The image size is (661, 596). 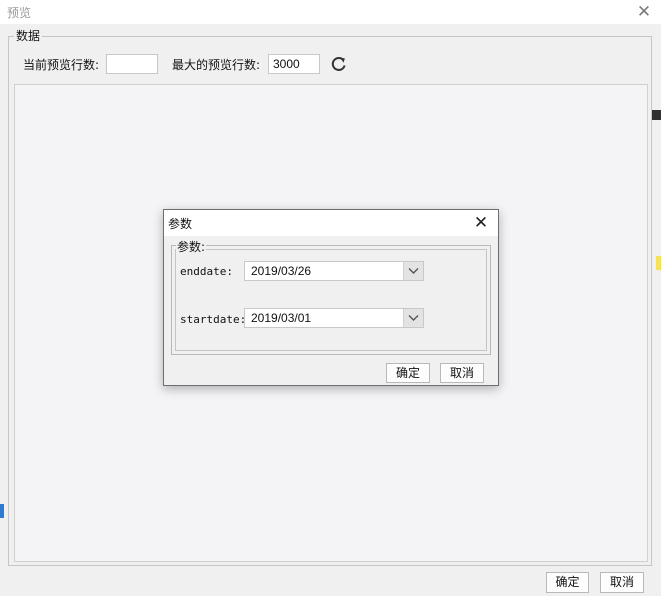 I want to click on params-dialog-titlebar: 参数 ✕, so click(x=331, y=223).